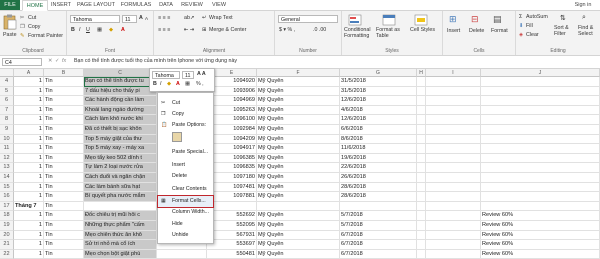 Image resolution: width=600 pixels, height=259 pixels. I want to click on copy-button: Copy, so click(34, 27).